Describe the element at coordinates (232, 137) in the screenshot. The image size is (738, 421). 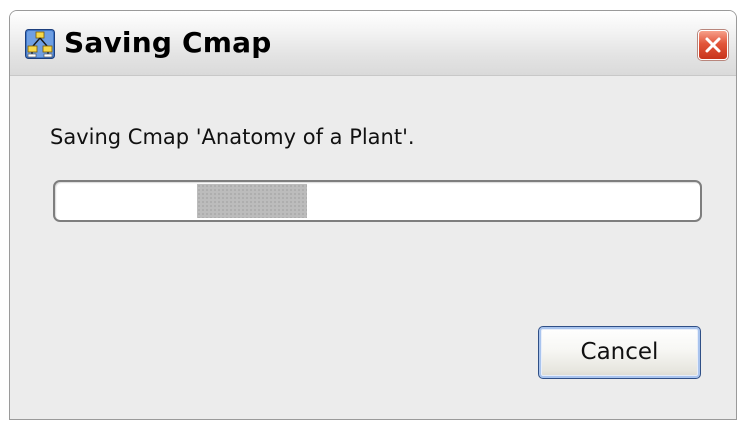
I see `saving-message: Saving Cmap 'Anatomy of a Plant'.` at that location.